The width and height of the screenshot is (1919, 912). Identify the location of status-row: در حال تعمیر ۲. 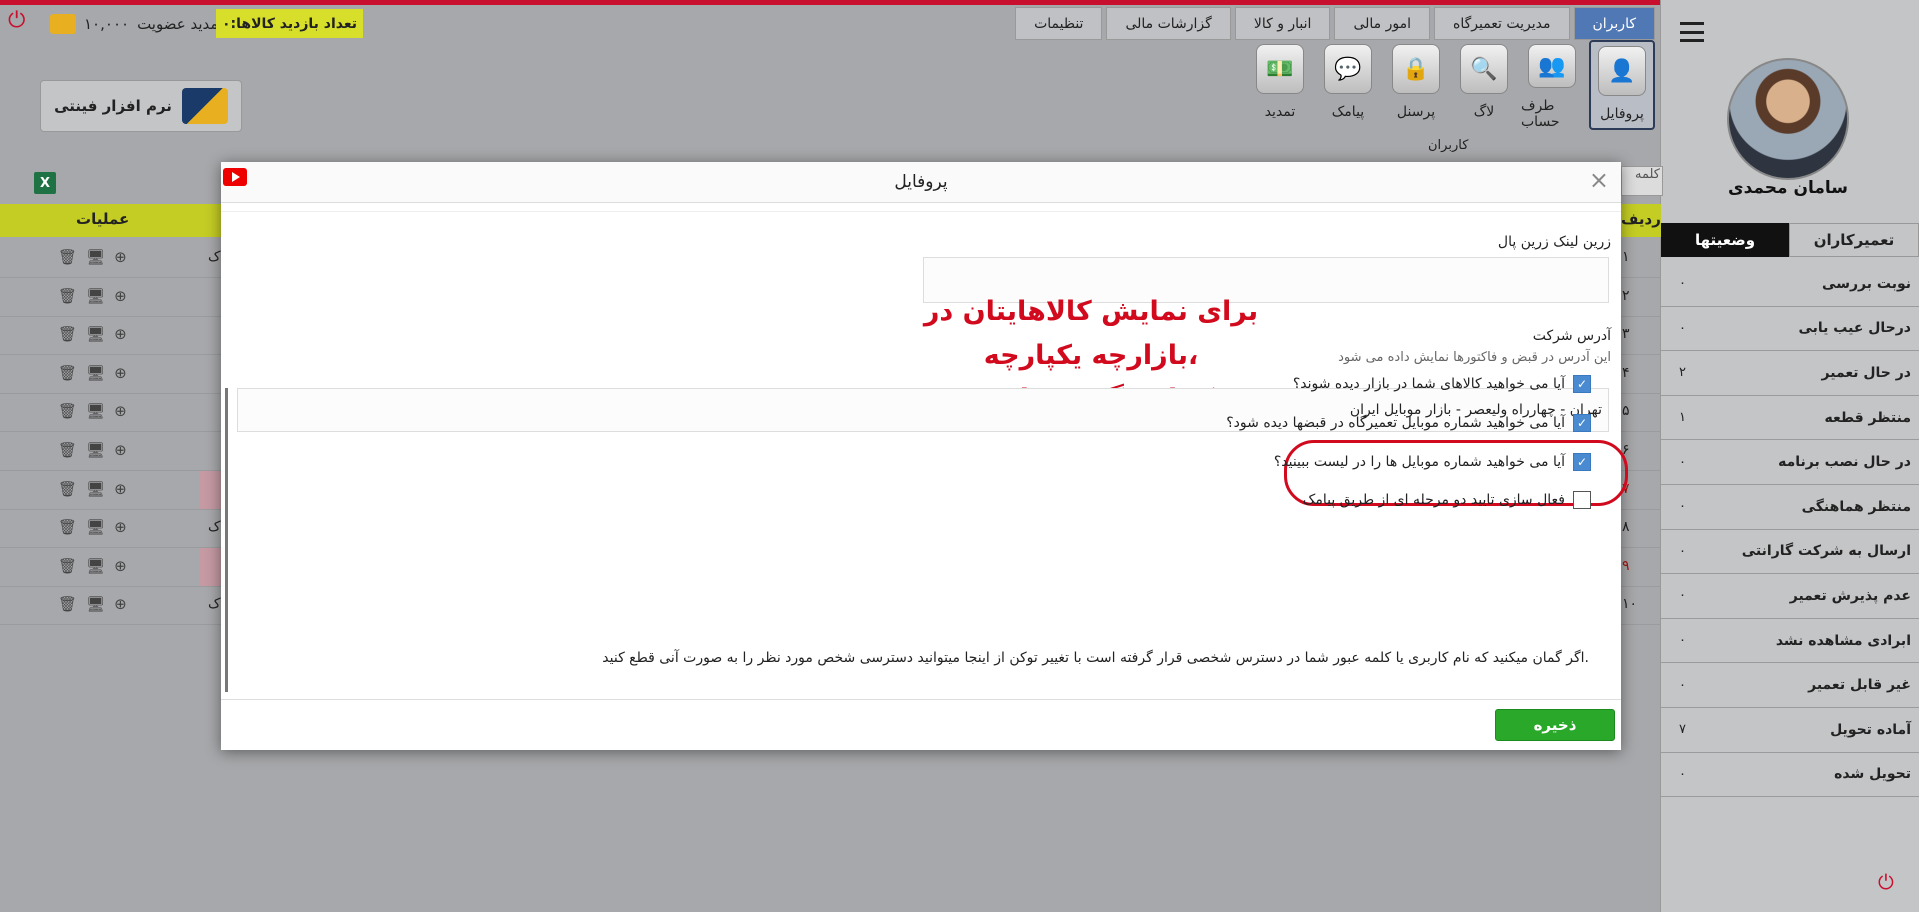
(1790, 373).